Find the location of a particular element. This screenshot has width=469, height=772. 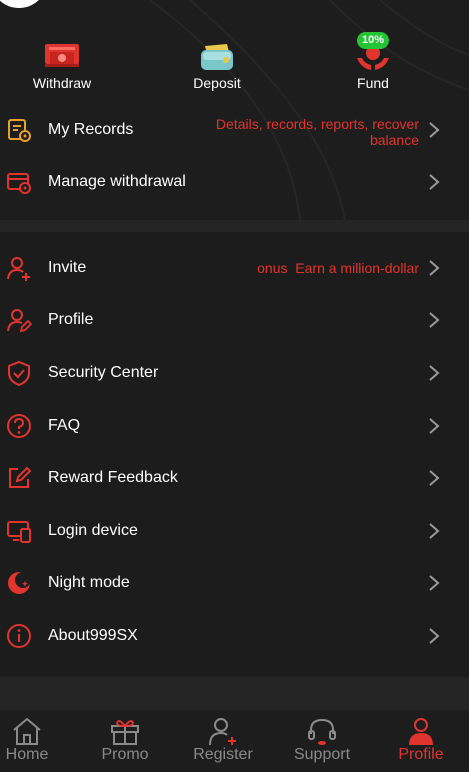

menu-about: About999SX is located at coordinates (234, 636).